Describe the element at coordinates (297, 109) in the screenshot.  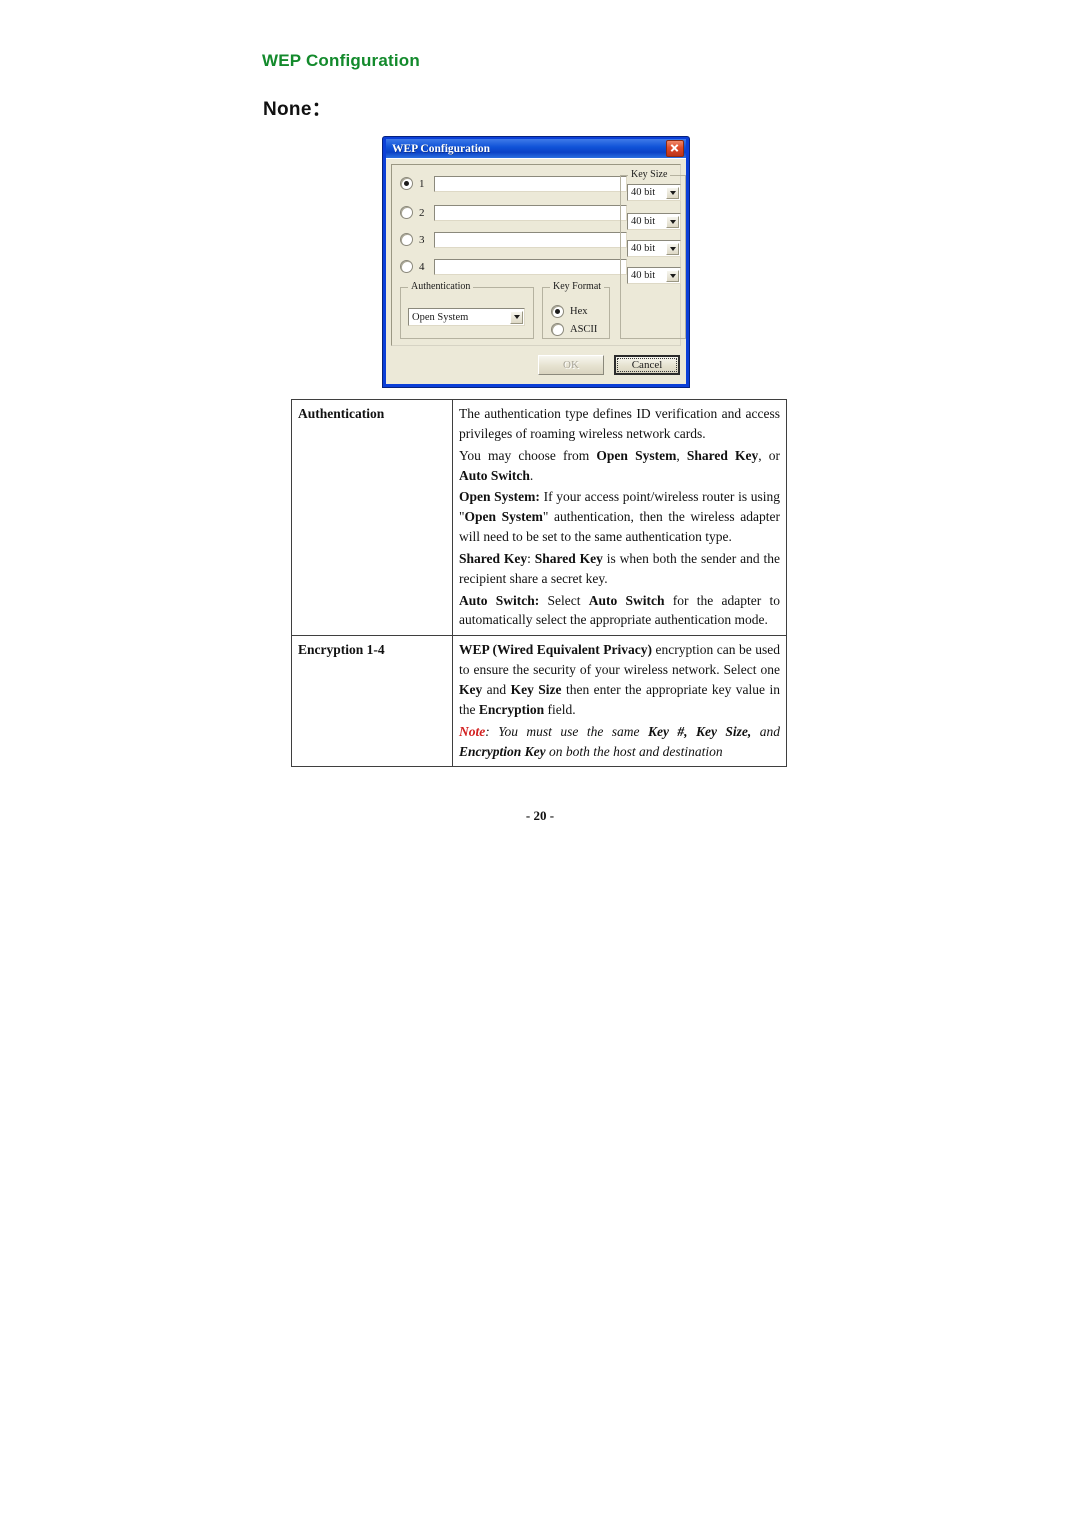
I see `section-label-none: None：` at that location.